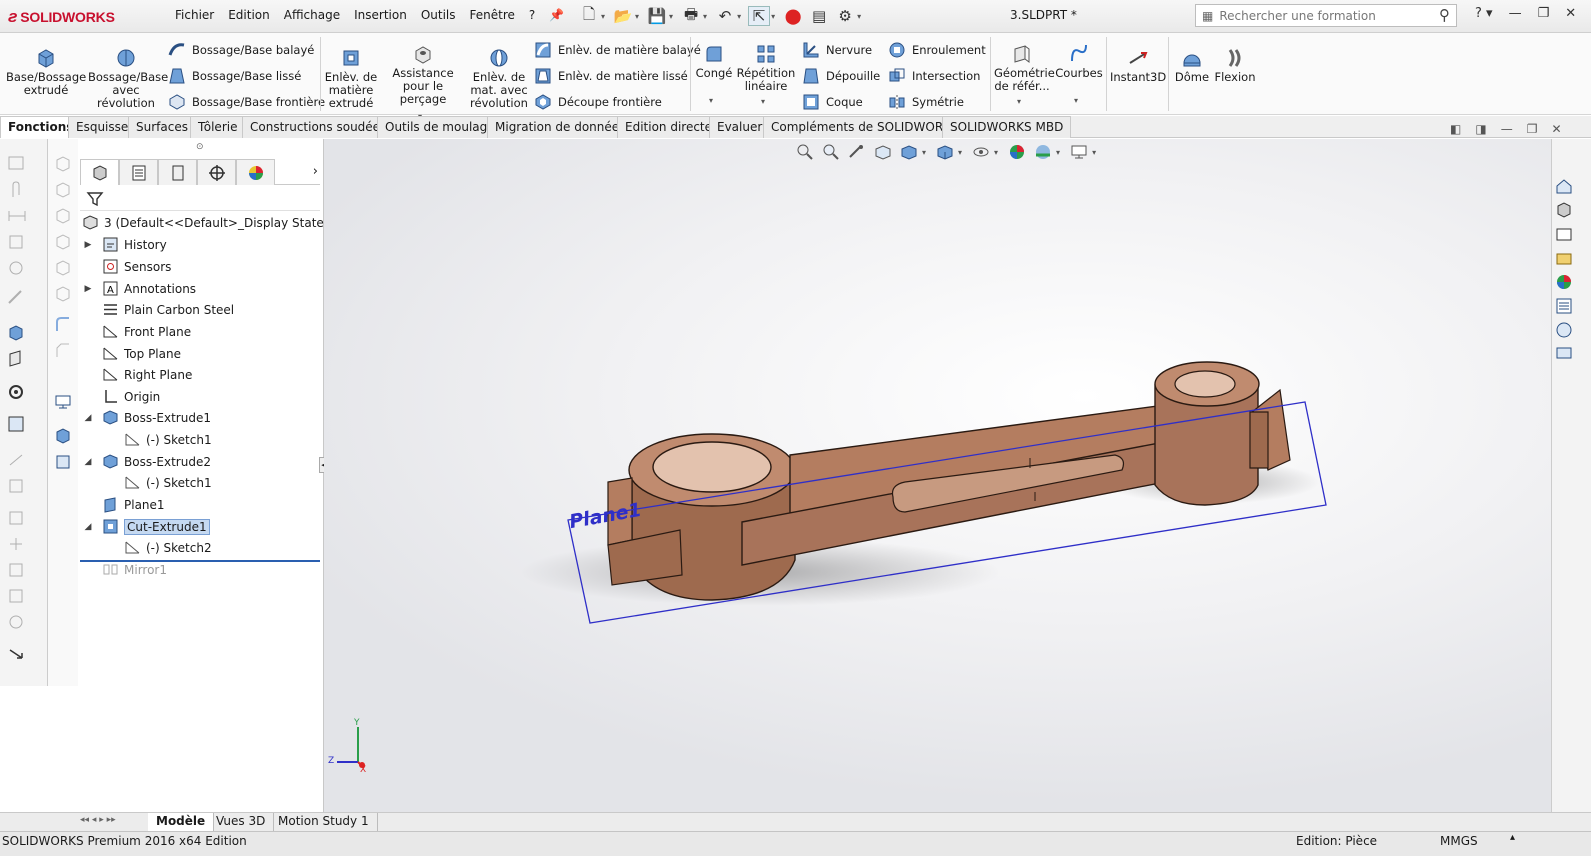  I want to click on restore-icon: ❐, so click(1544, 13).